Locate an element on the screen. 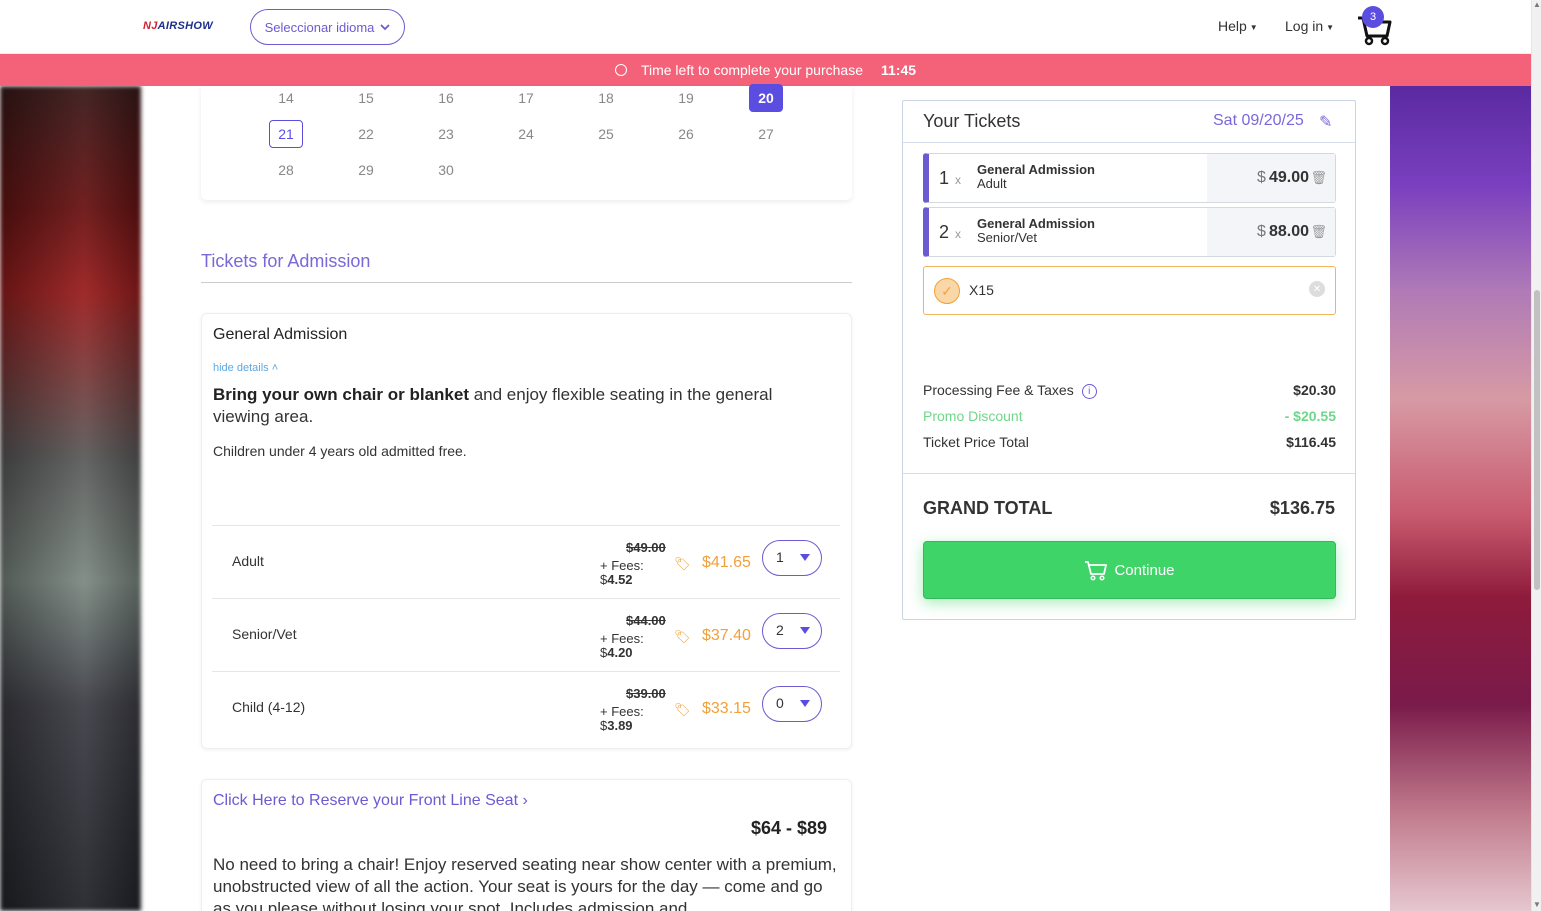 This screenshot has width=1541, height=911. ticket-total-row: Ticket Price Total $116.45 is located at coordinates (1129, 442).